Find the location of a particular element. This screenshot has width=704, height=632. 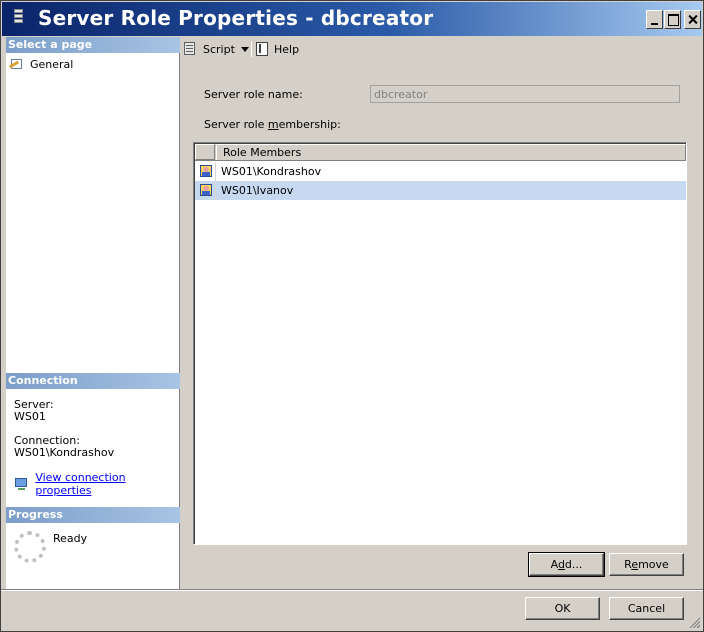

progress-header: Progress is located at coordinates (93, 515).